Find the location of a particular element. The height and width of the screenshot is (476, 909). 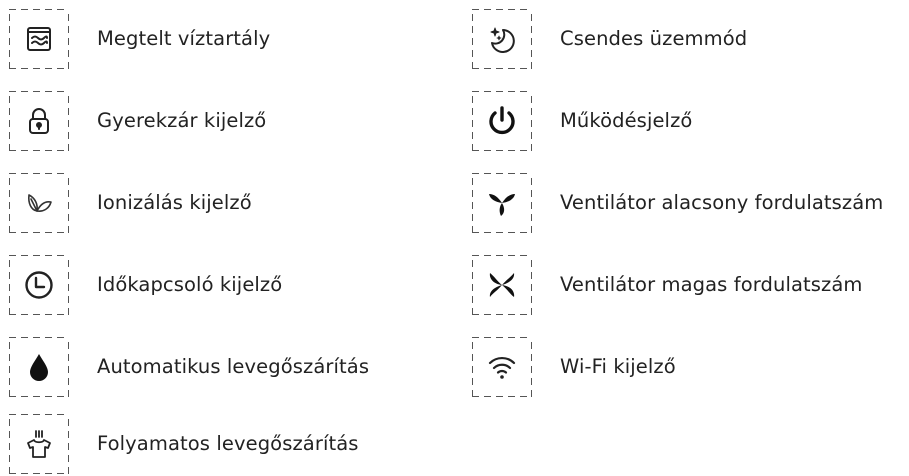

legend-label: Csendes üzemmód is located at coordinates (654, 38).